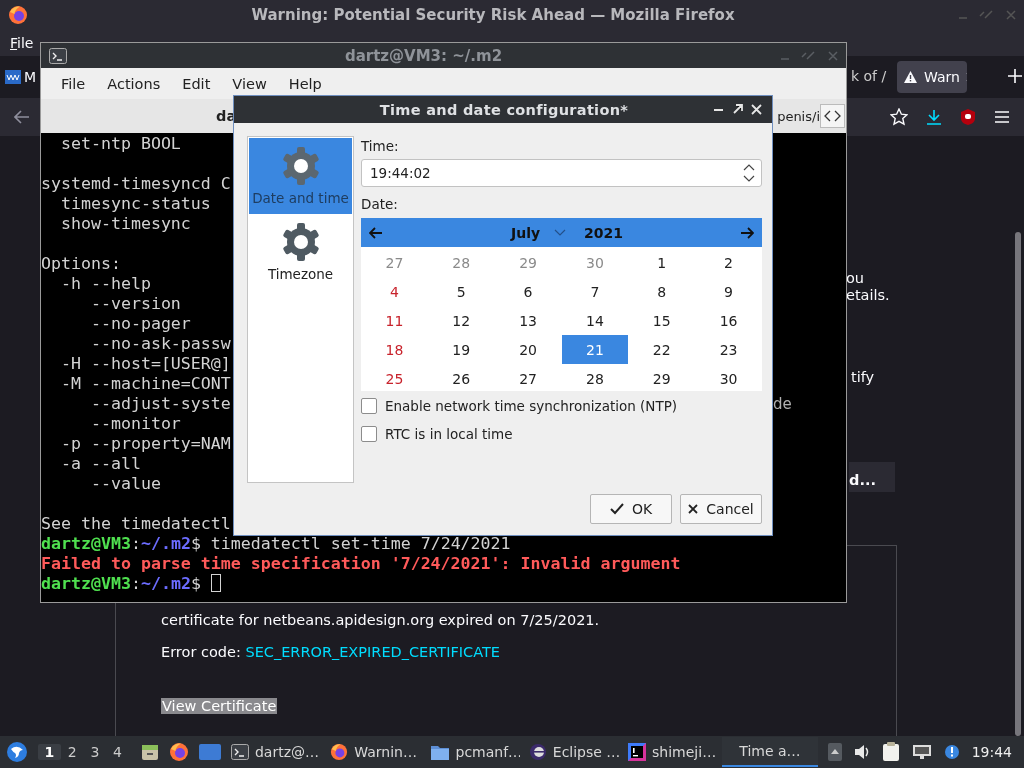 The image size is (1024, 768). Describe the element at coordinates (728, 349) in the screenshot. I see `calendar-day: 23` at that location.